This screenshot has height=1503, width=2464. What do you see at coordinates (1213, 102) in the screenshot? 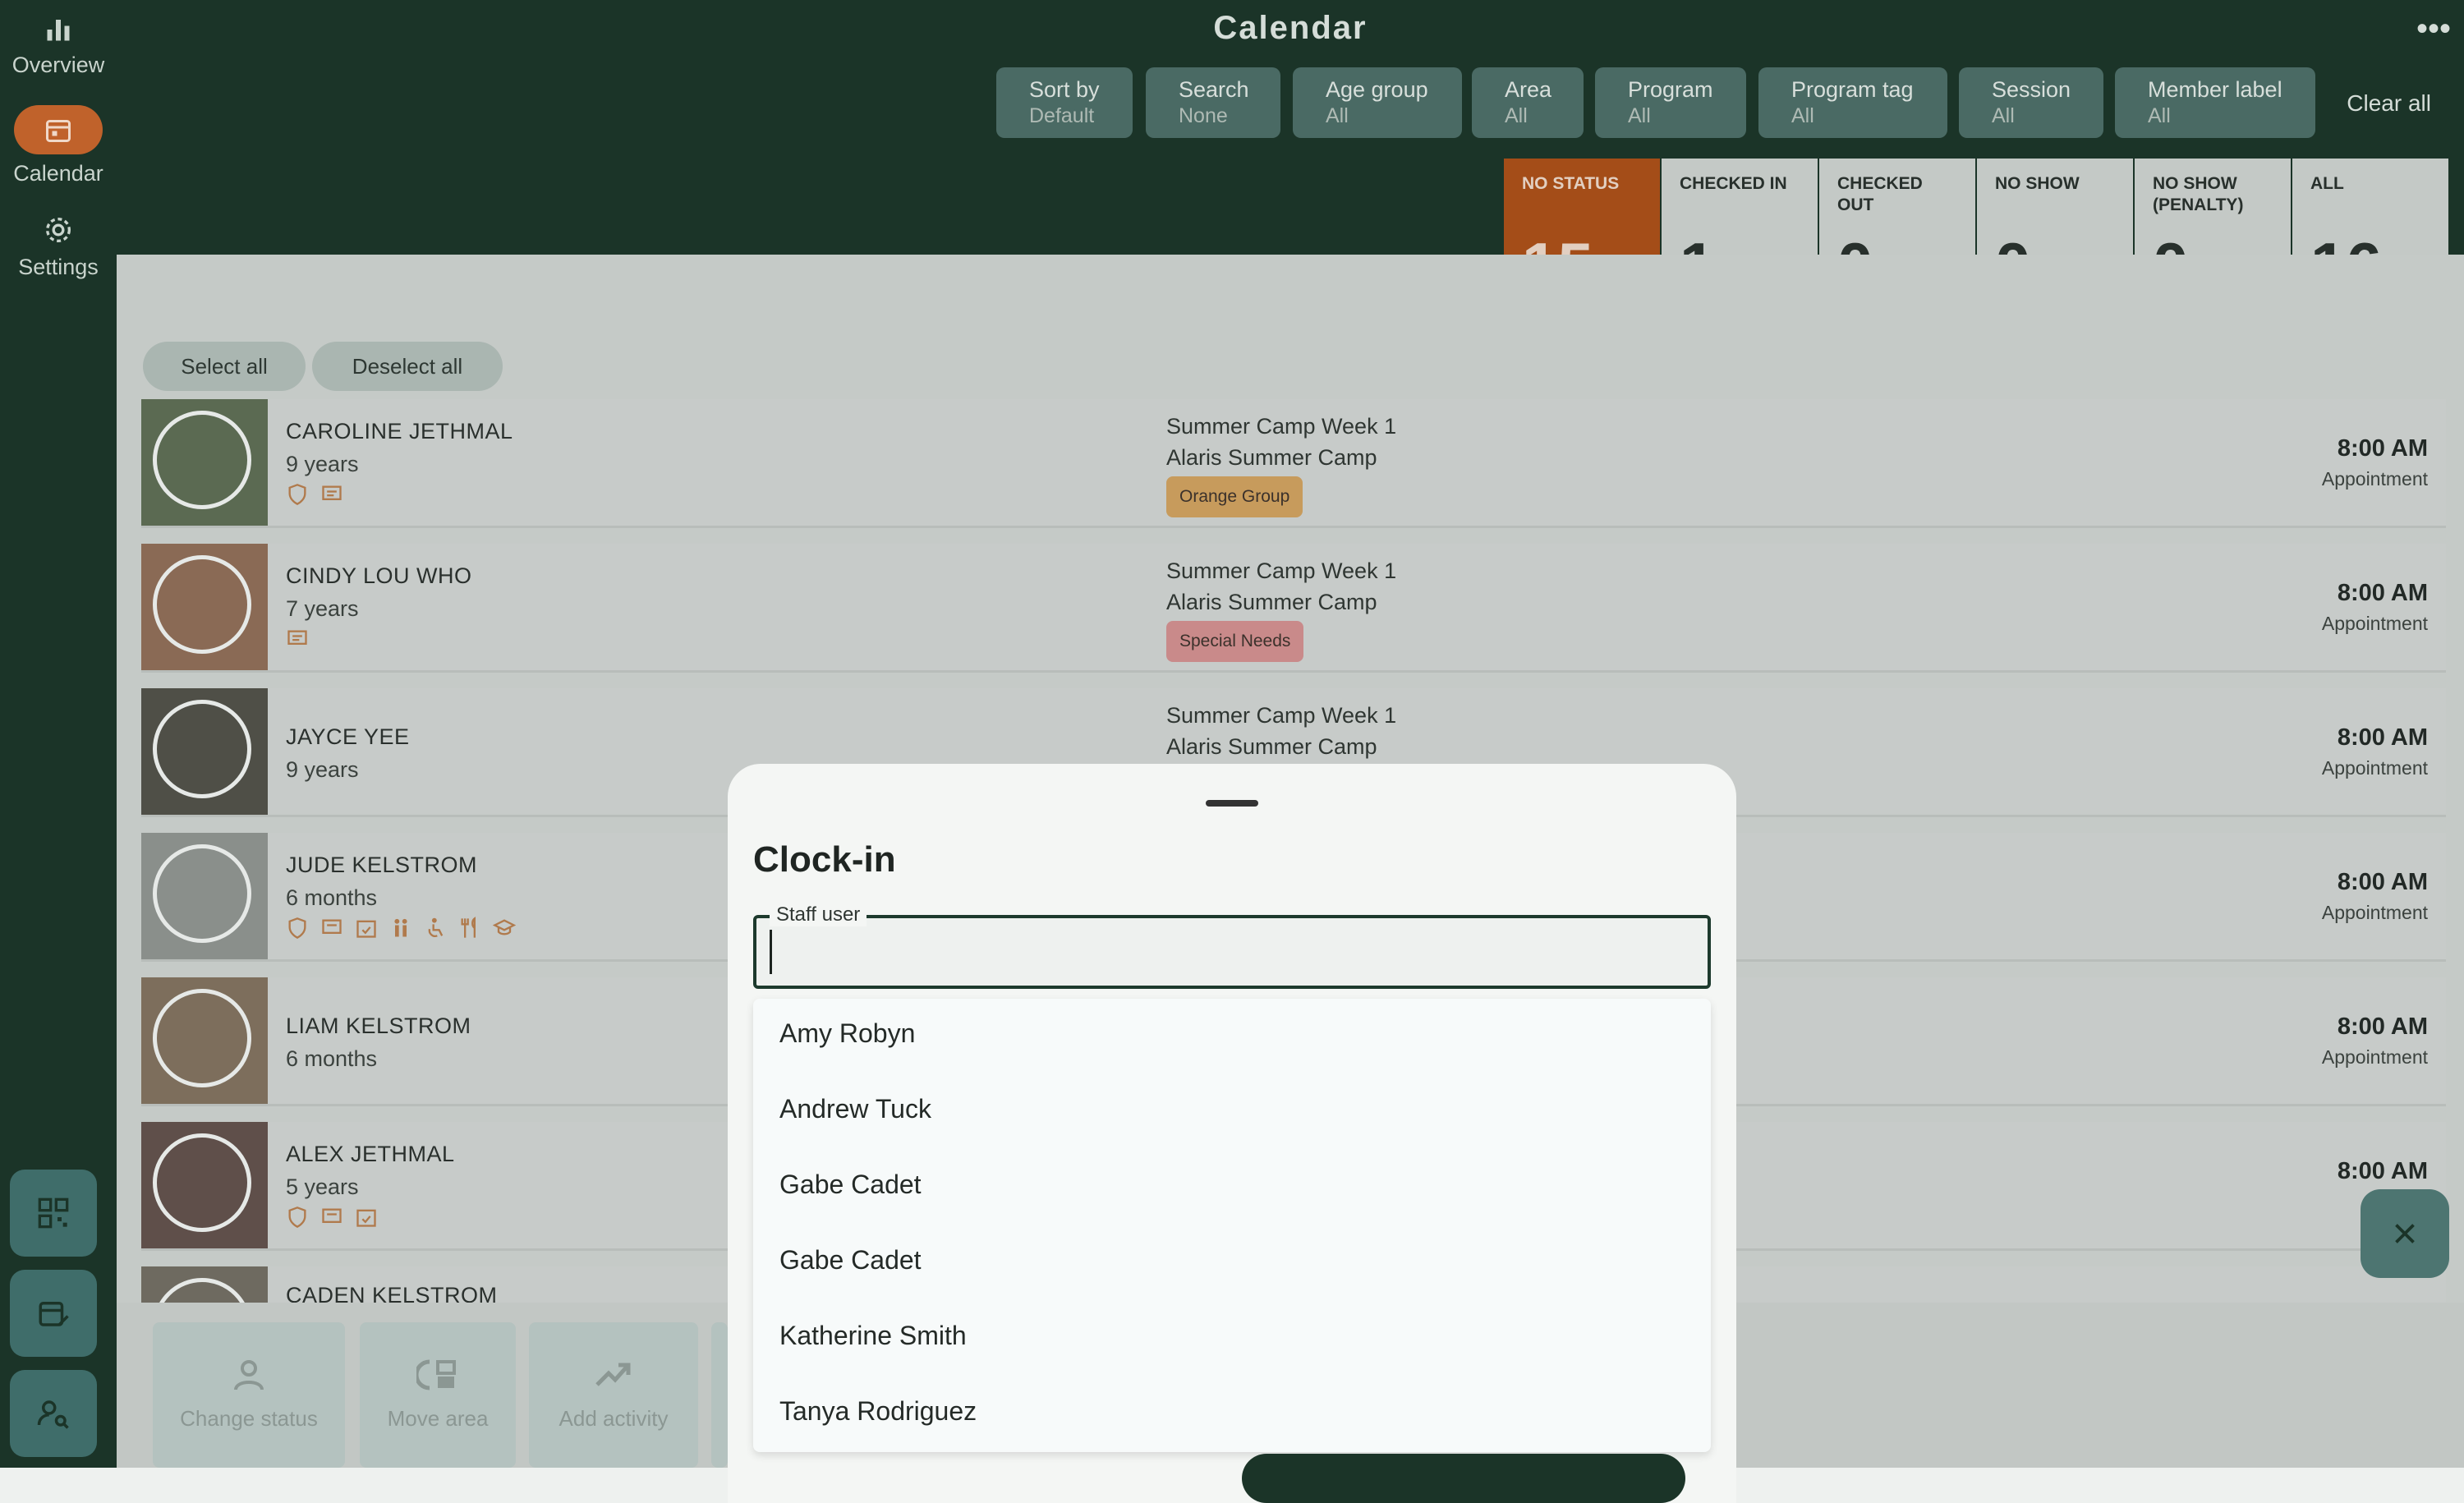
I see `filter-search: Search None` at bounding box center [1213, 102].